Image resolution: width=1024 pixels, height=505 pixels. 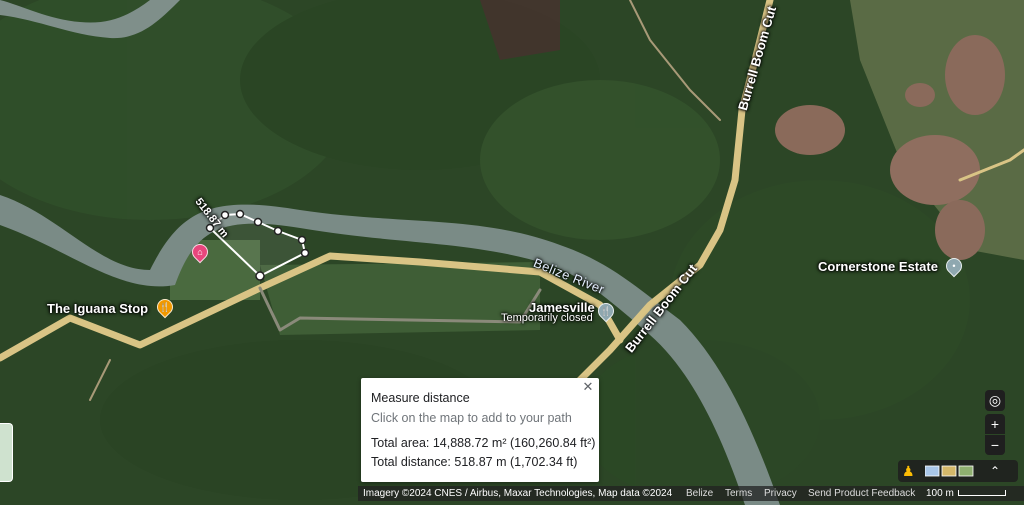 What do you see at coordinates (588, 387) in the screenshot?
I see `close-icon: ✕` at bounding box center [588, 387].